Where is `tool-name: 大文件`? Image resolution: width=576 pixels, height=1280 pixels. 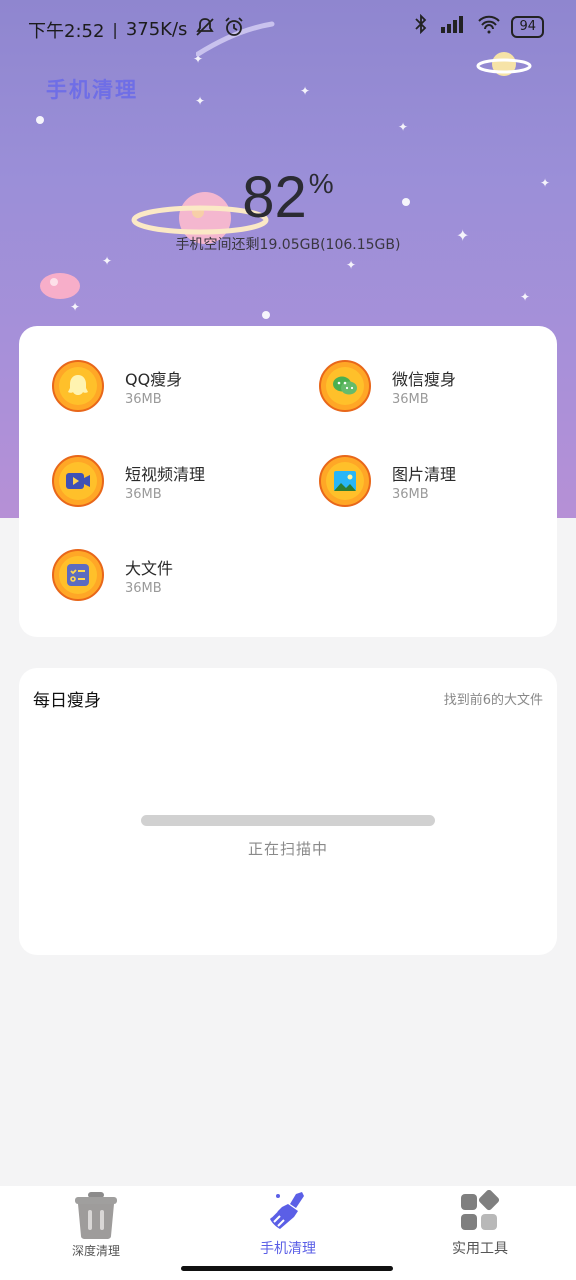 tool-name: 大文件 is located at coordinates (149, 568).